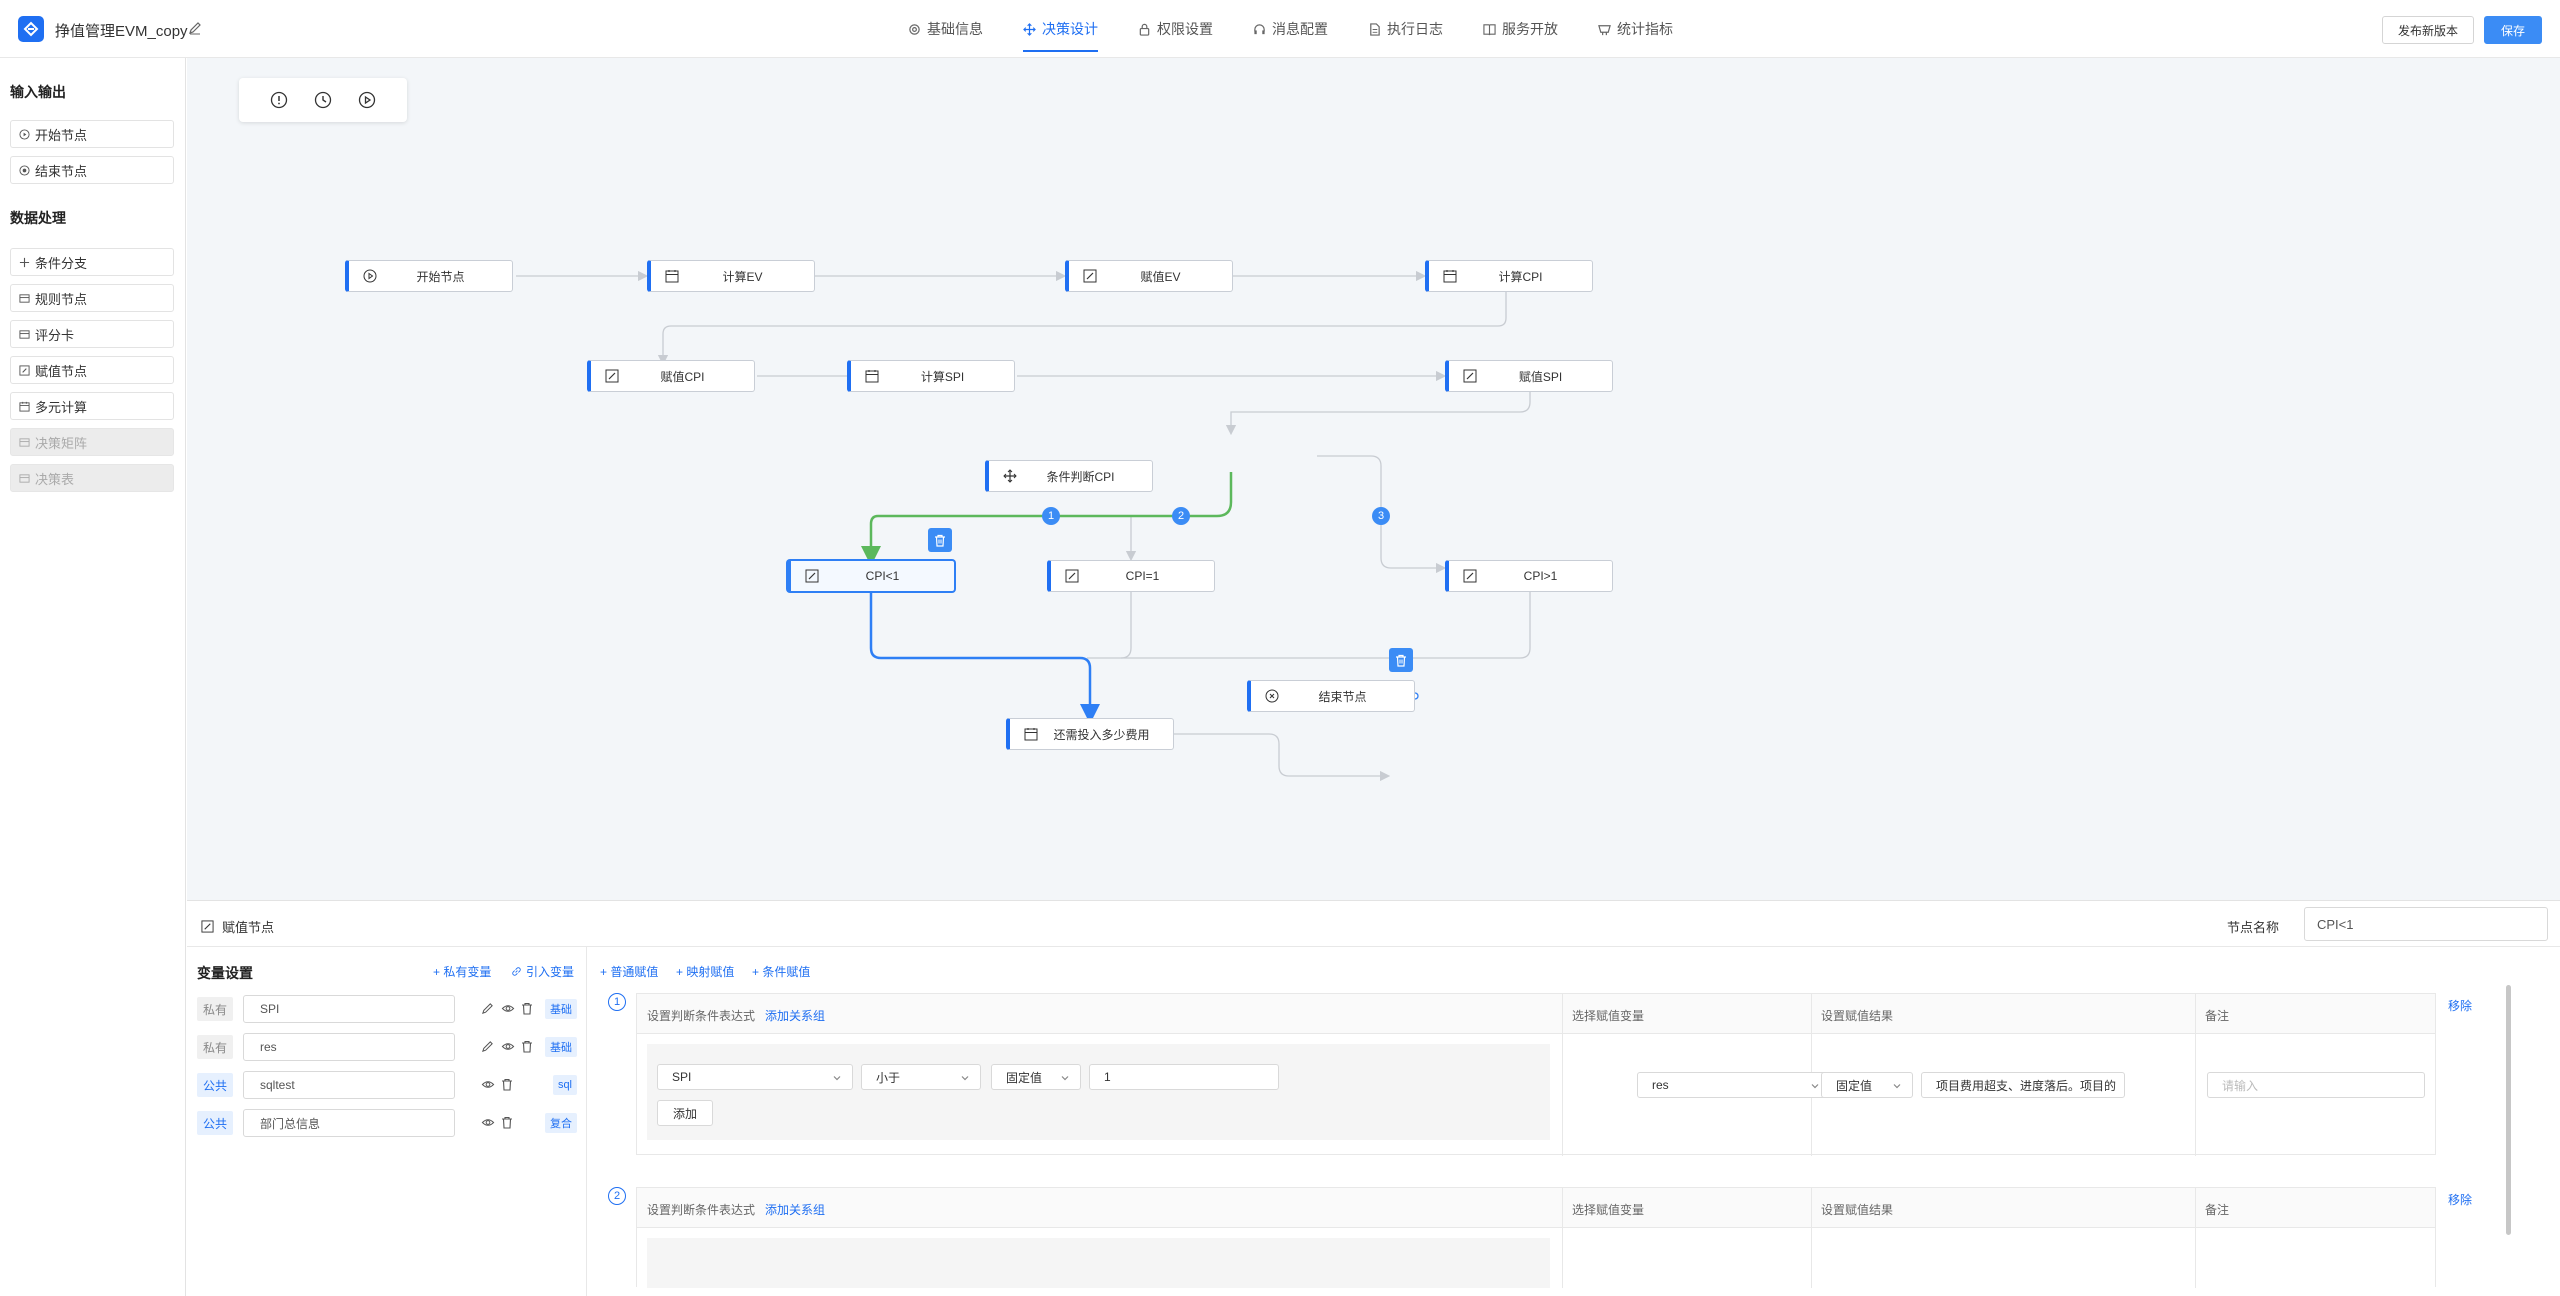 This screenshot has height=1296, width=2560. What do you see at coordinates (61, 135) in the screenshot?
I see `palette-item-label: 开始节点` at bounding box center [61, 135].